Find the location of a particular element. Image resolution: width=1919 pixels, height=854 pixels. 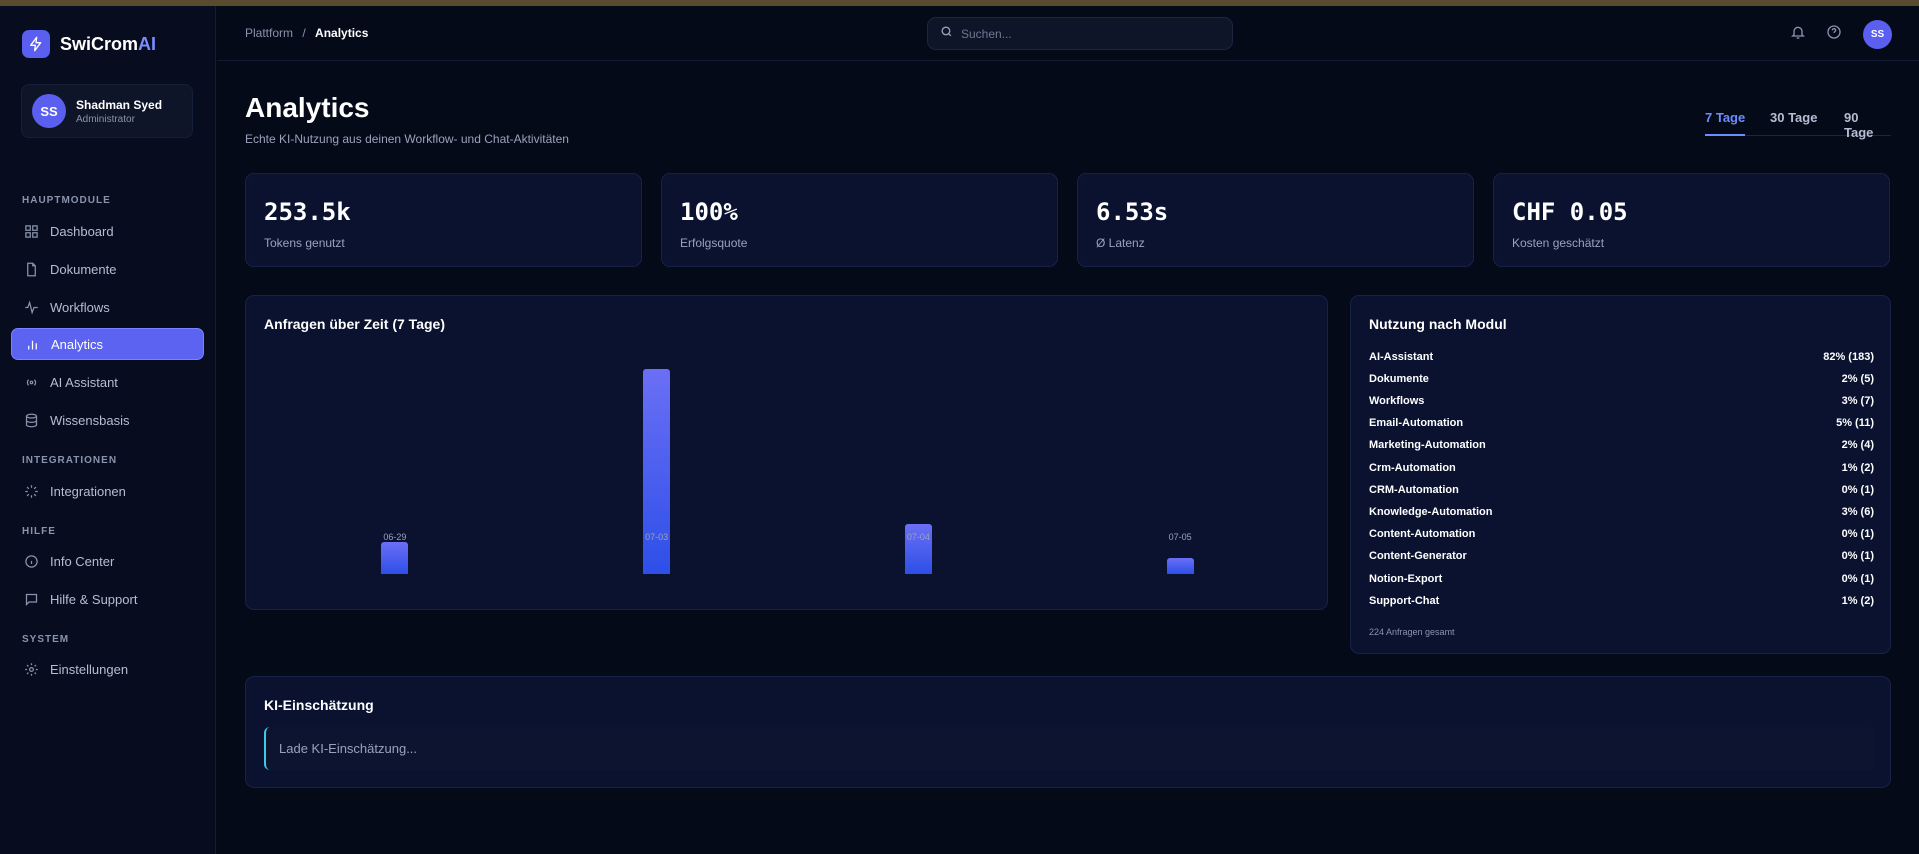

module-row: Crm-Automation 1% (2) is located at coordinates (1621, 468).